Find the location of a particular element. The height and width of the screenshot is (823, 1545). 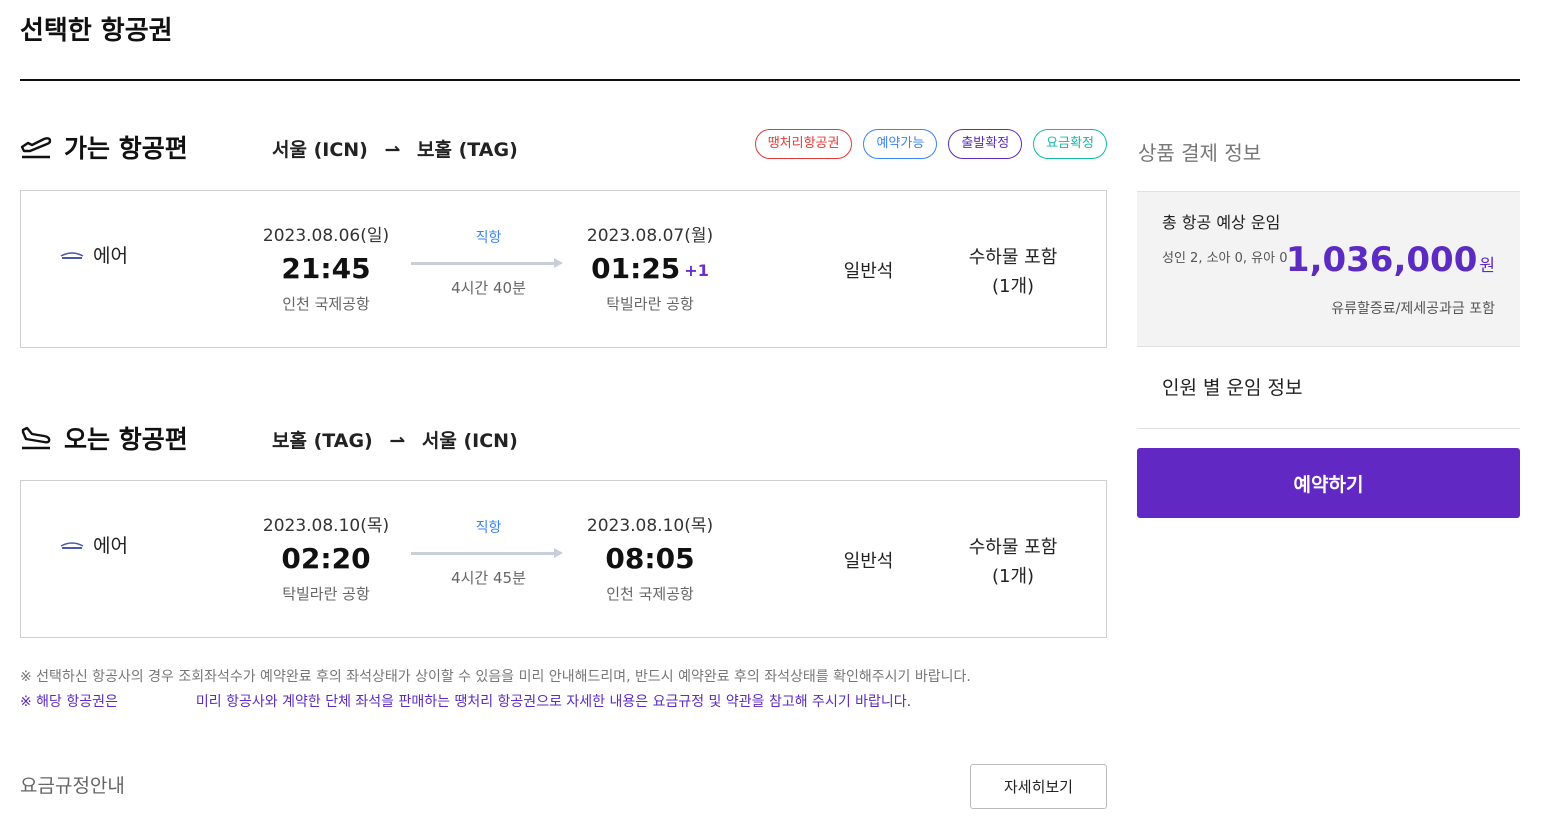

departure-time: 21:45 is located at coordinates (326, 268).